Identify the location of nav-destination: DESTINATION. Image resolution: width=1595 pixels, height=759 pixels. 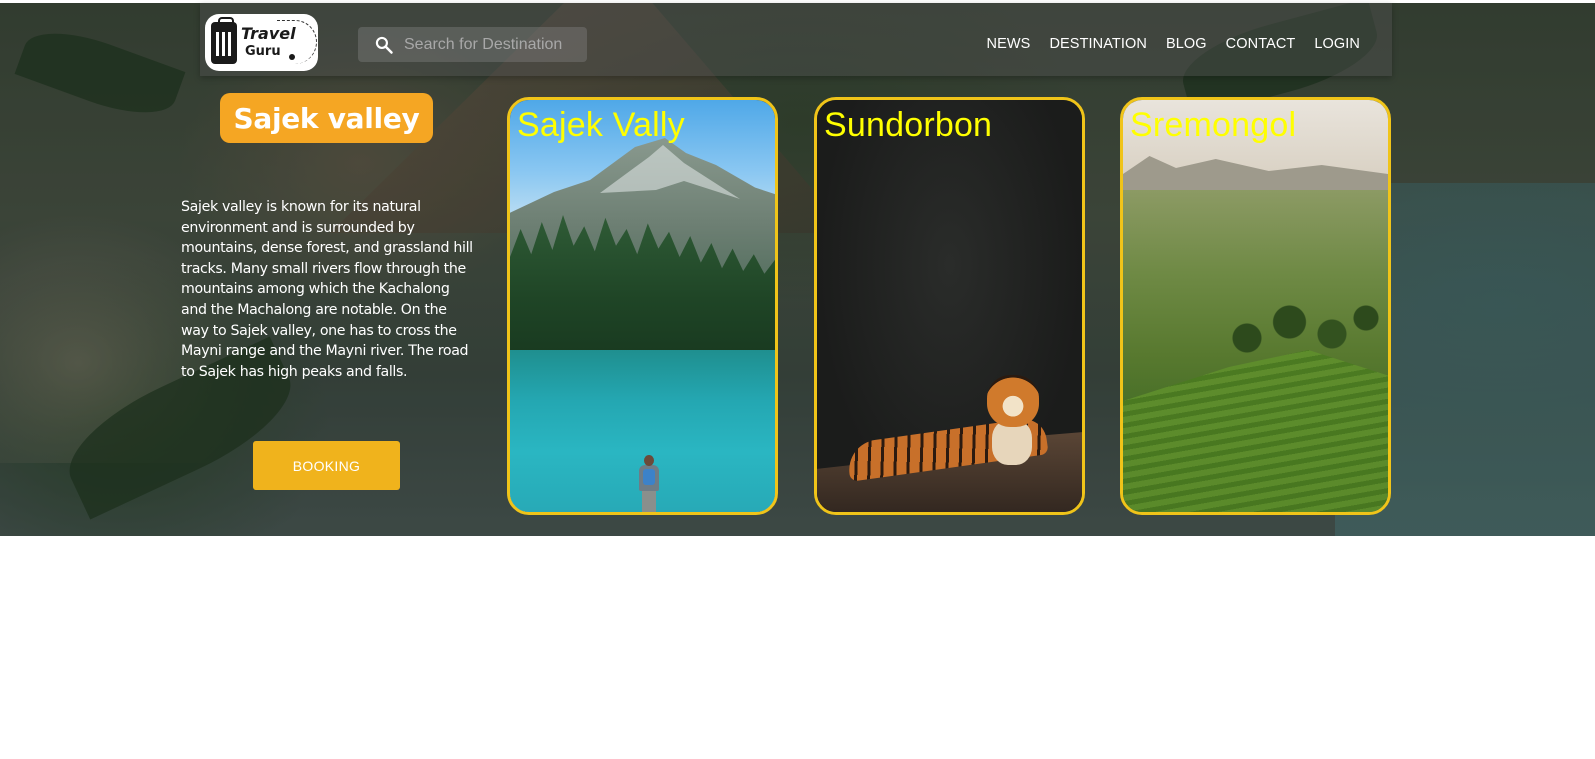
(1098, 44).